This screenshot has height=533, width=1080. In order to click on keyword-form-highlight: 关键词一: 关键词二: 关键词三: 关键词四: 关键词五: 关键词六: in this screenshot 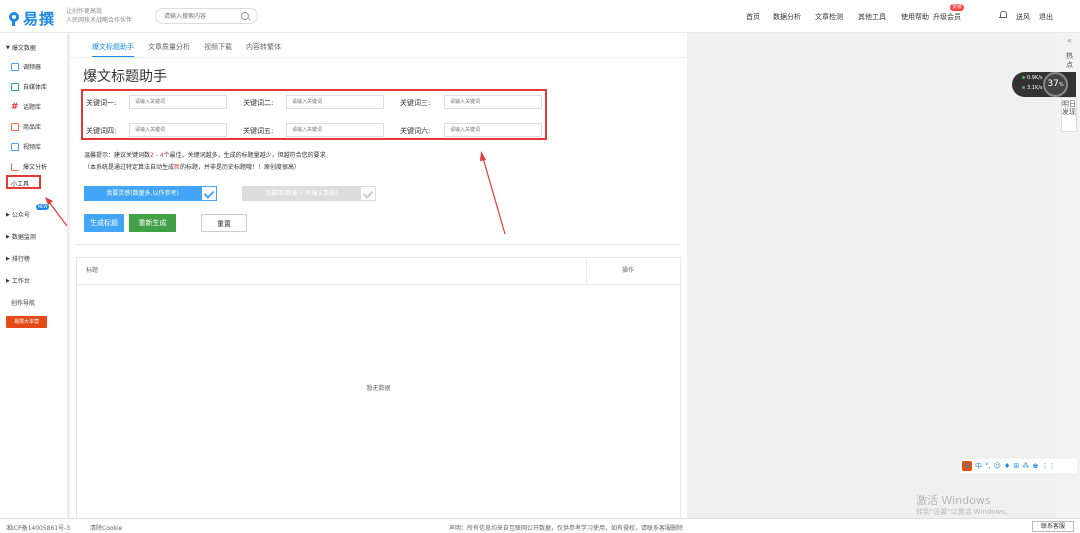, I will do `click(314, 114)`.